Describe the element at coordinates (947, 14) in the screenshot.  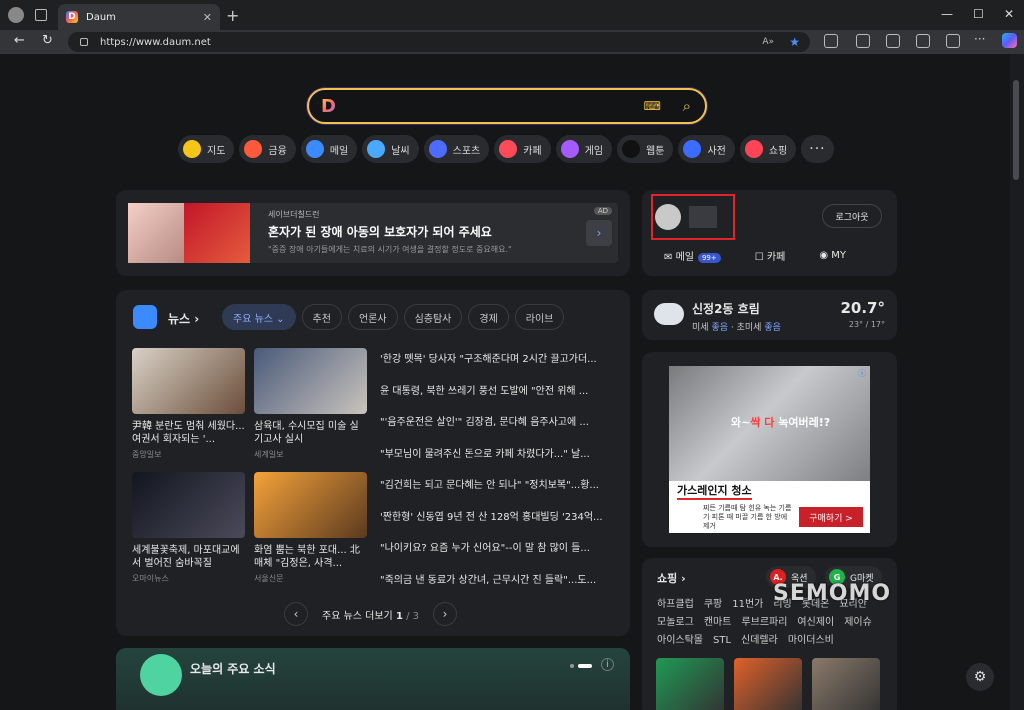
I see `minimize-icon: —` at that location.